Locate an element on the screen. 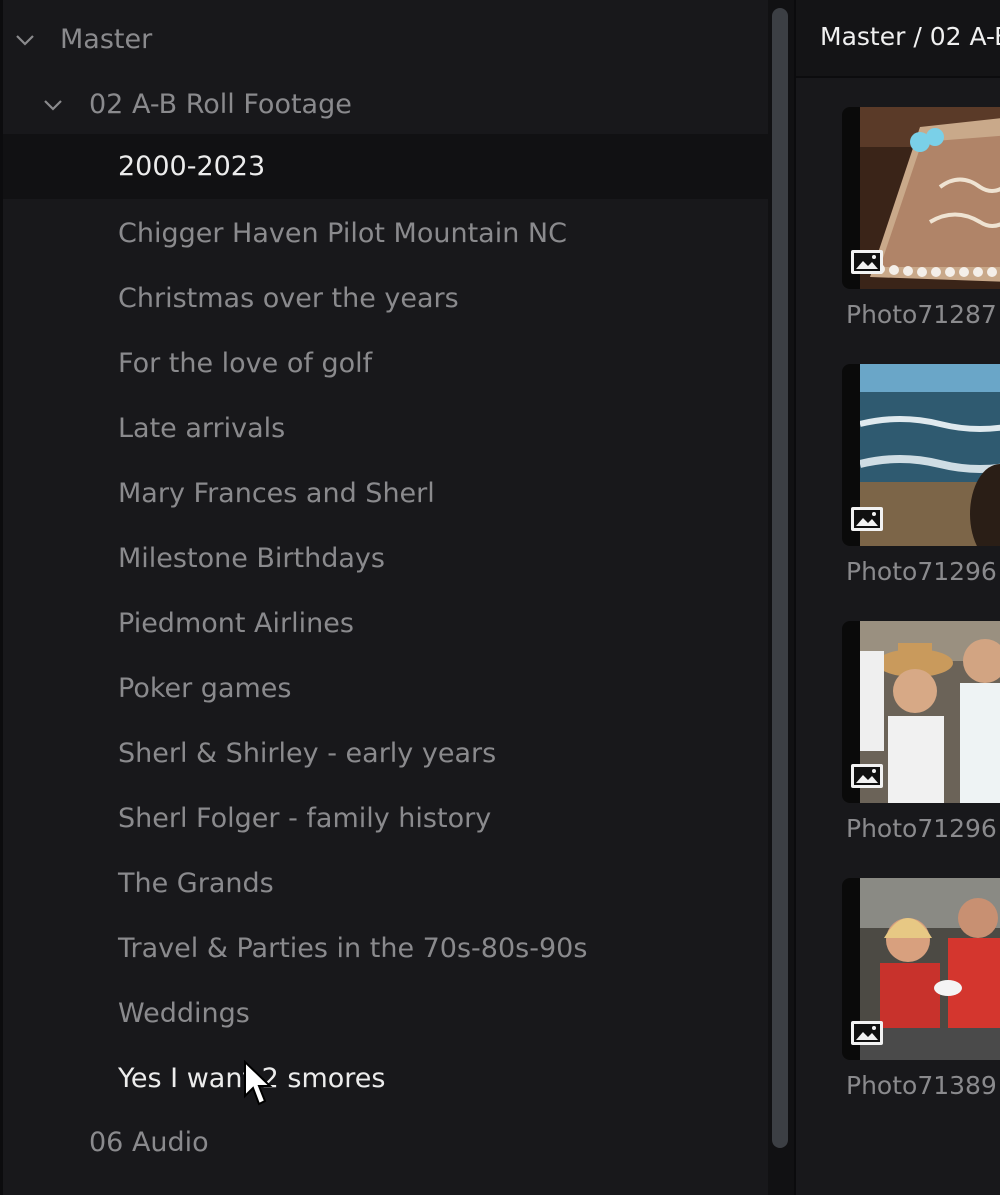 The image size is (1000, 1195). tree-item-label: The Grands is located at coordinates (196, 883).